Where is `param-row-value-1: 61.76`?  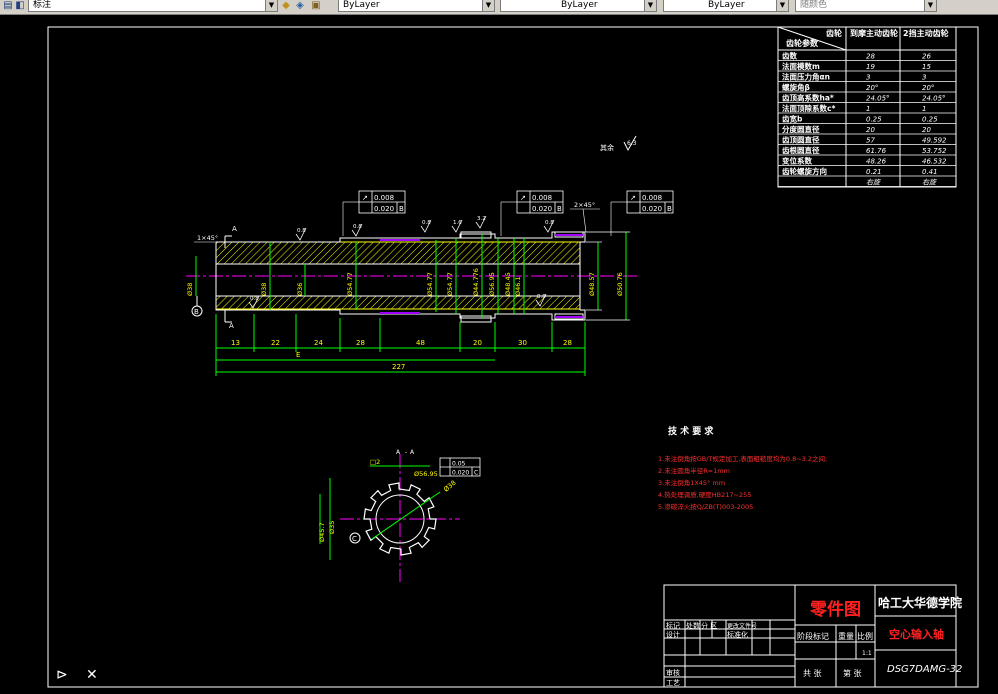
param-row-value-1: 61.76 is located at coordinates (876, 151).